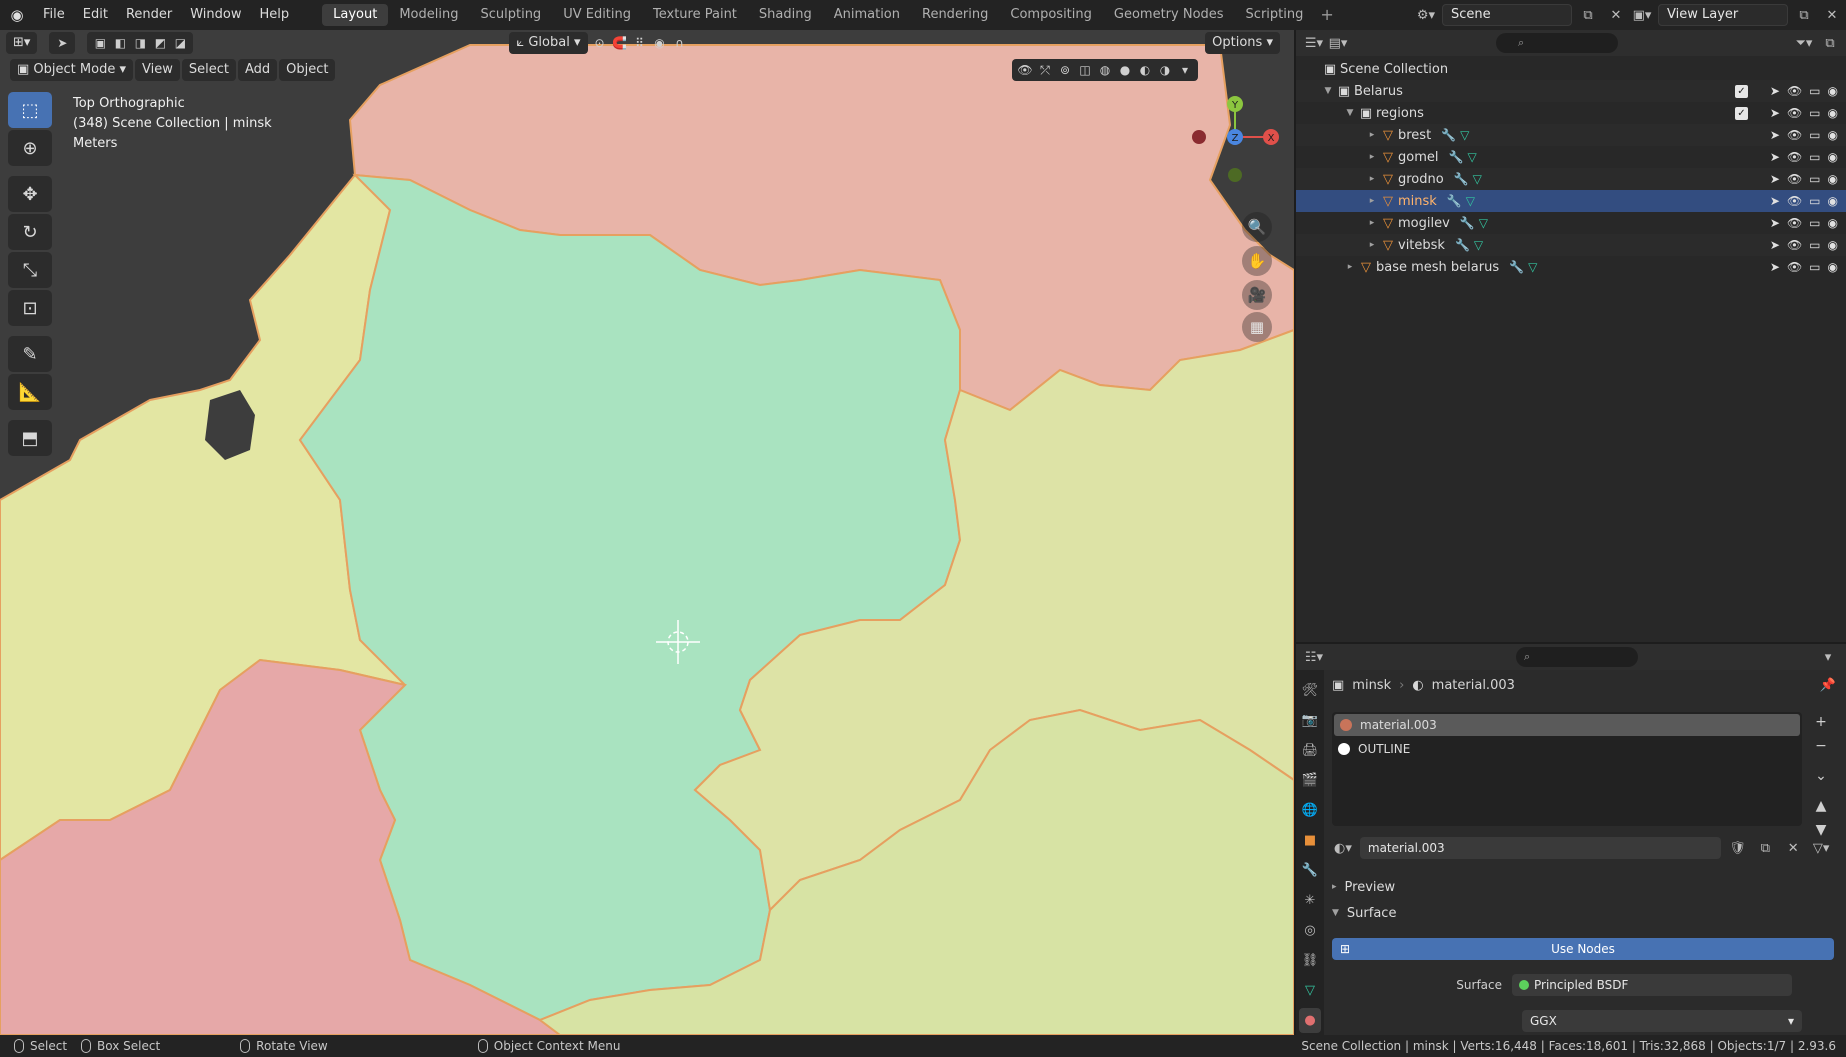 This screenshot has height=1057, width=1846. I want to click on tab-compositing: Compositing, so click(1051, 15).